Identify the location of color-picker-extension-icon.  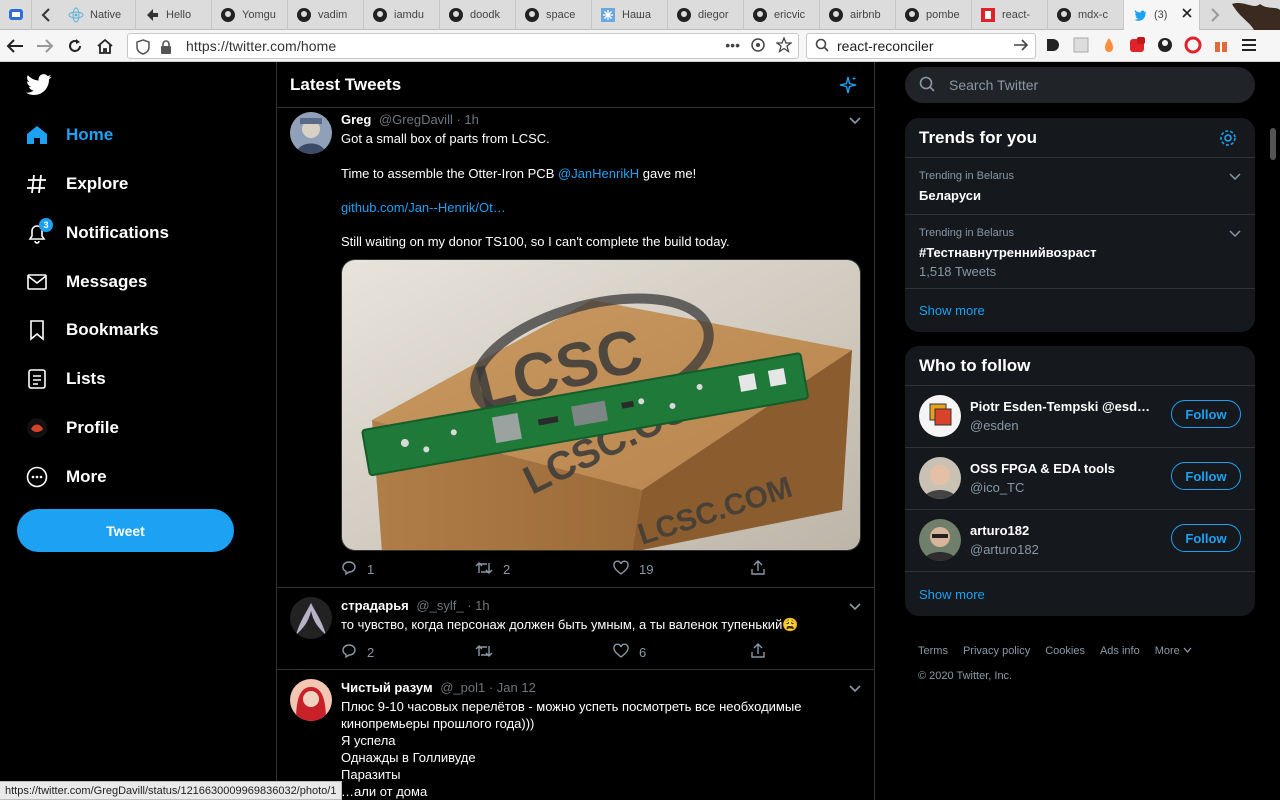
(1109, 45).